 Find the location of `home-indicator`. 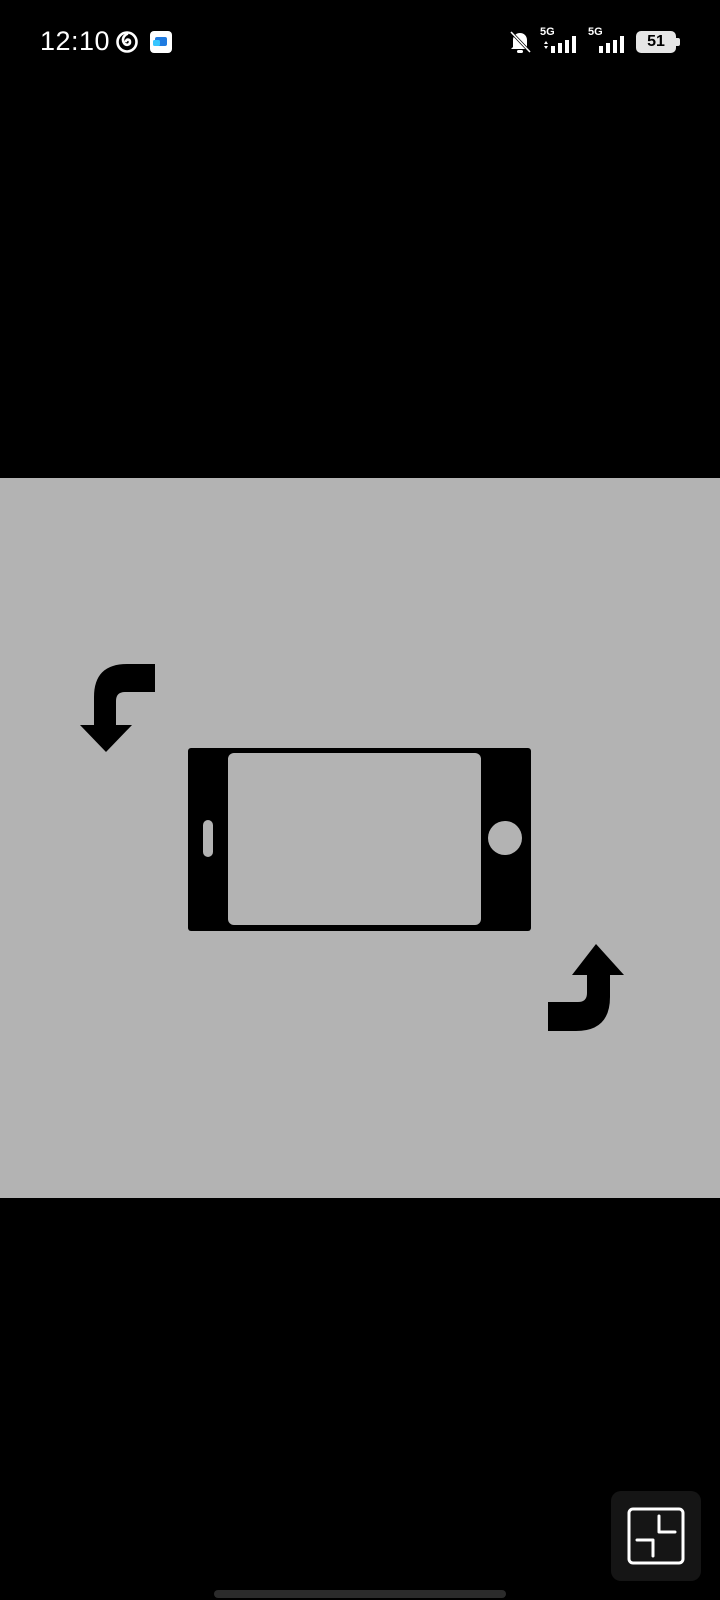

home-indicator is located at coordinates (360, 1594).